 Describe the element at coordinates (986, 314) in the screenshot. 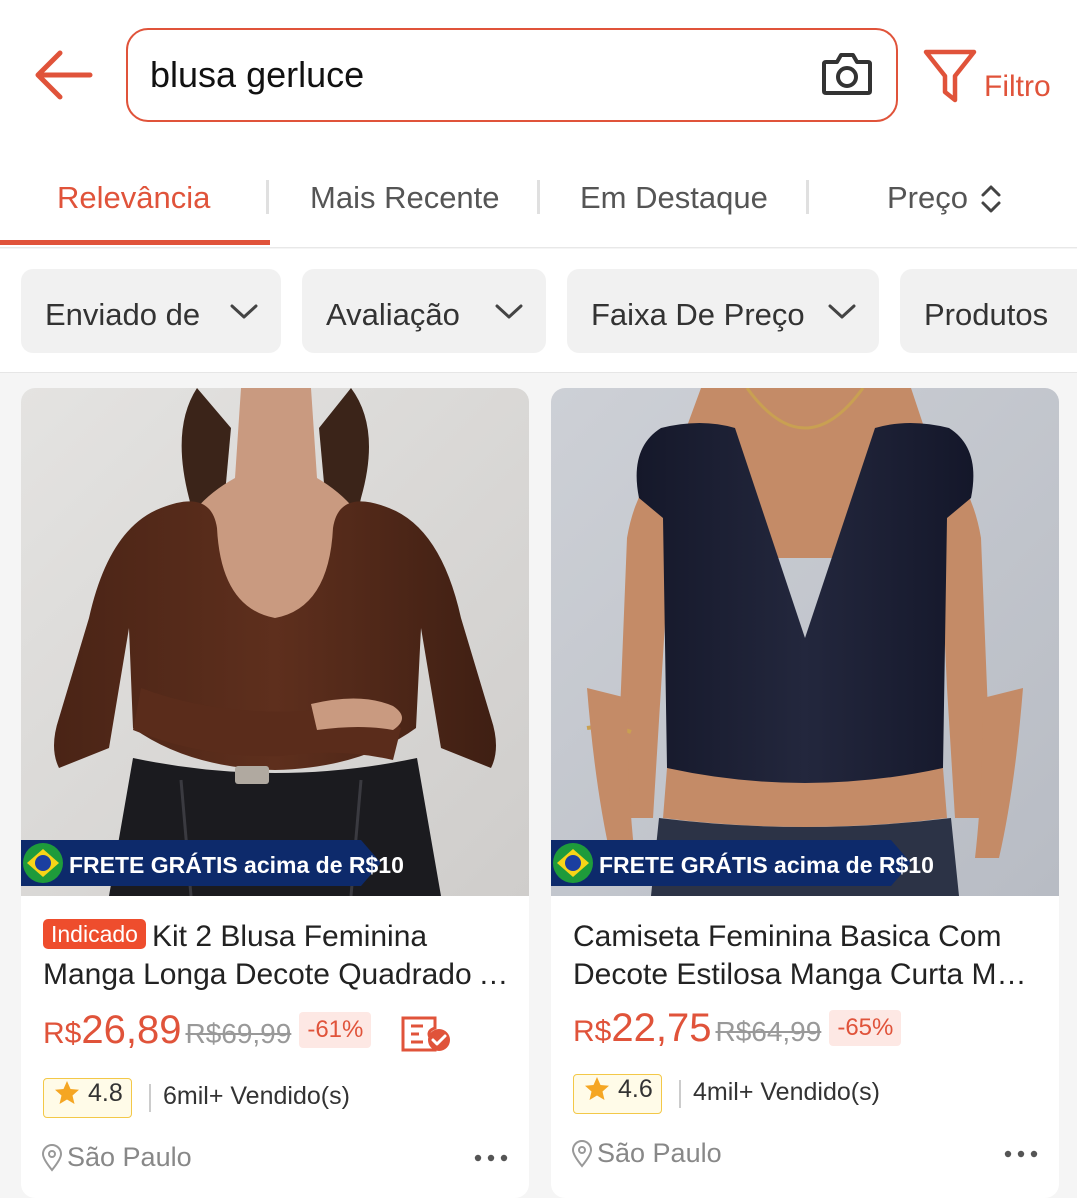

I see `chip-label: Produtos` at that location.